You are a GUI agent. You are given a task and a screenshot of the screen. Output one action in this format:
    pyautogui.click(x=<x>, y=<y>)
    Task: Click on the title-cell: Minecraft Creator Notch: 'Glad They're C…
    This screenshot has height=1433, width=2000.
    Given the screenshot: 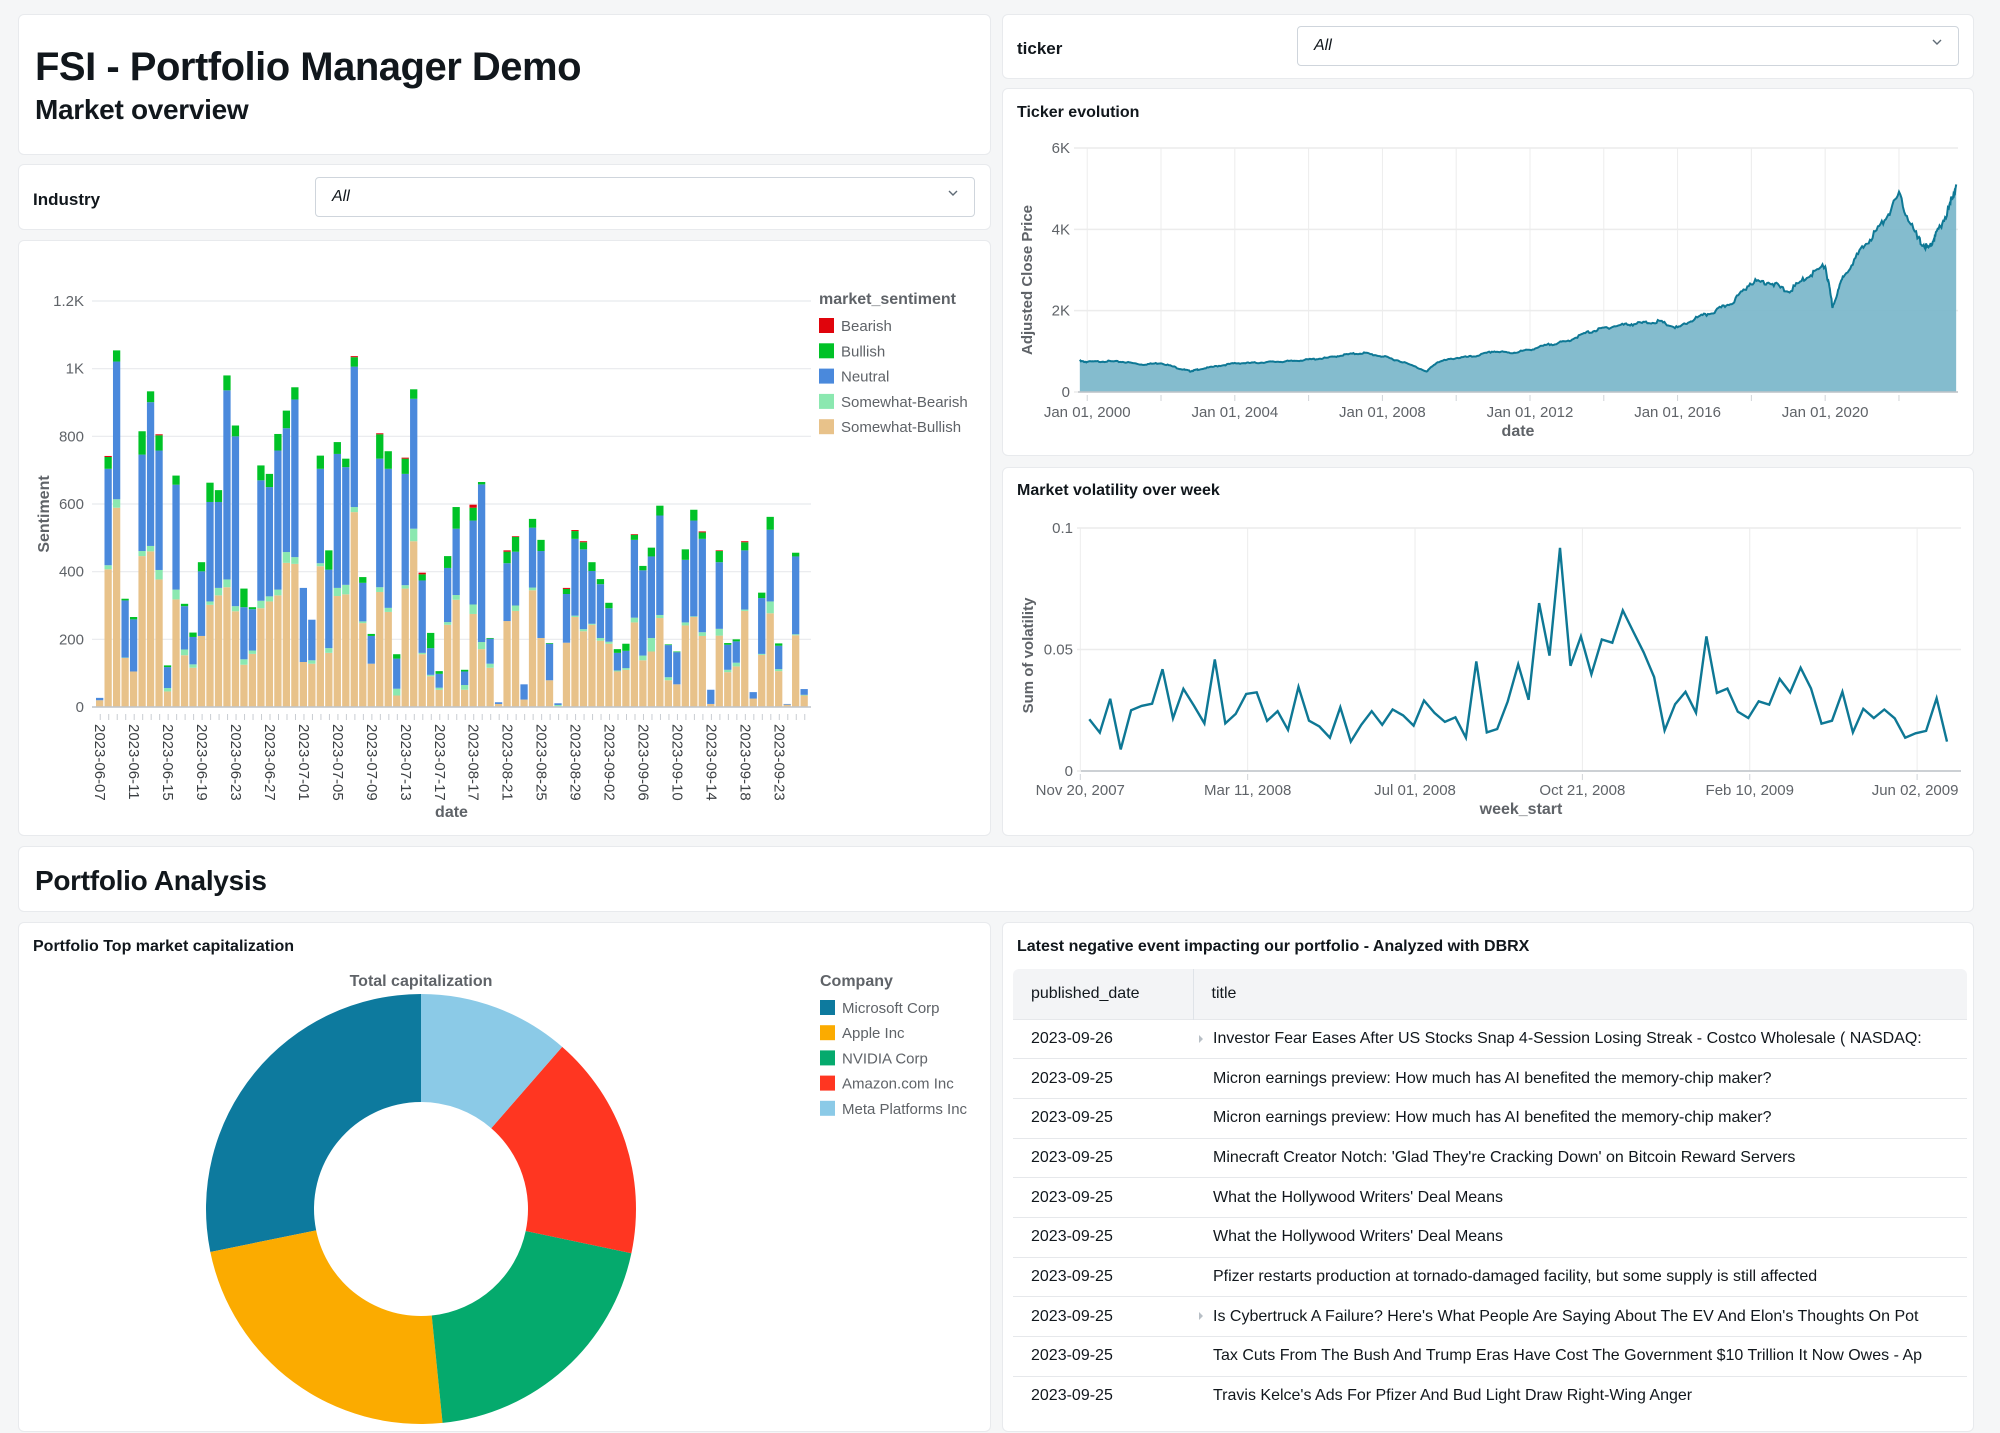 What is the action you would take?
    pyautogui.click(x=1580, y=1158)
    